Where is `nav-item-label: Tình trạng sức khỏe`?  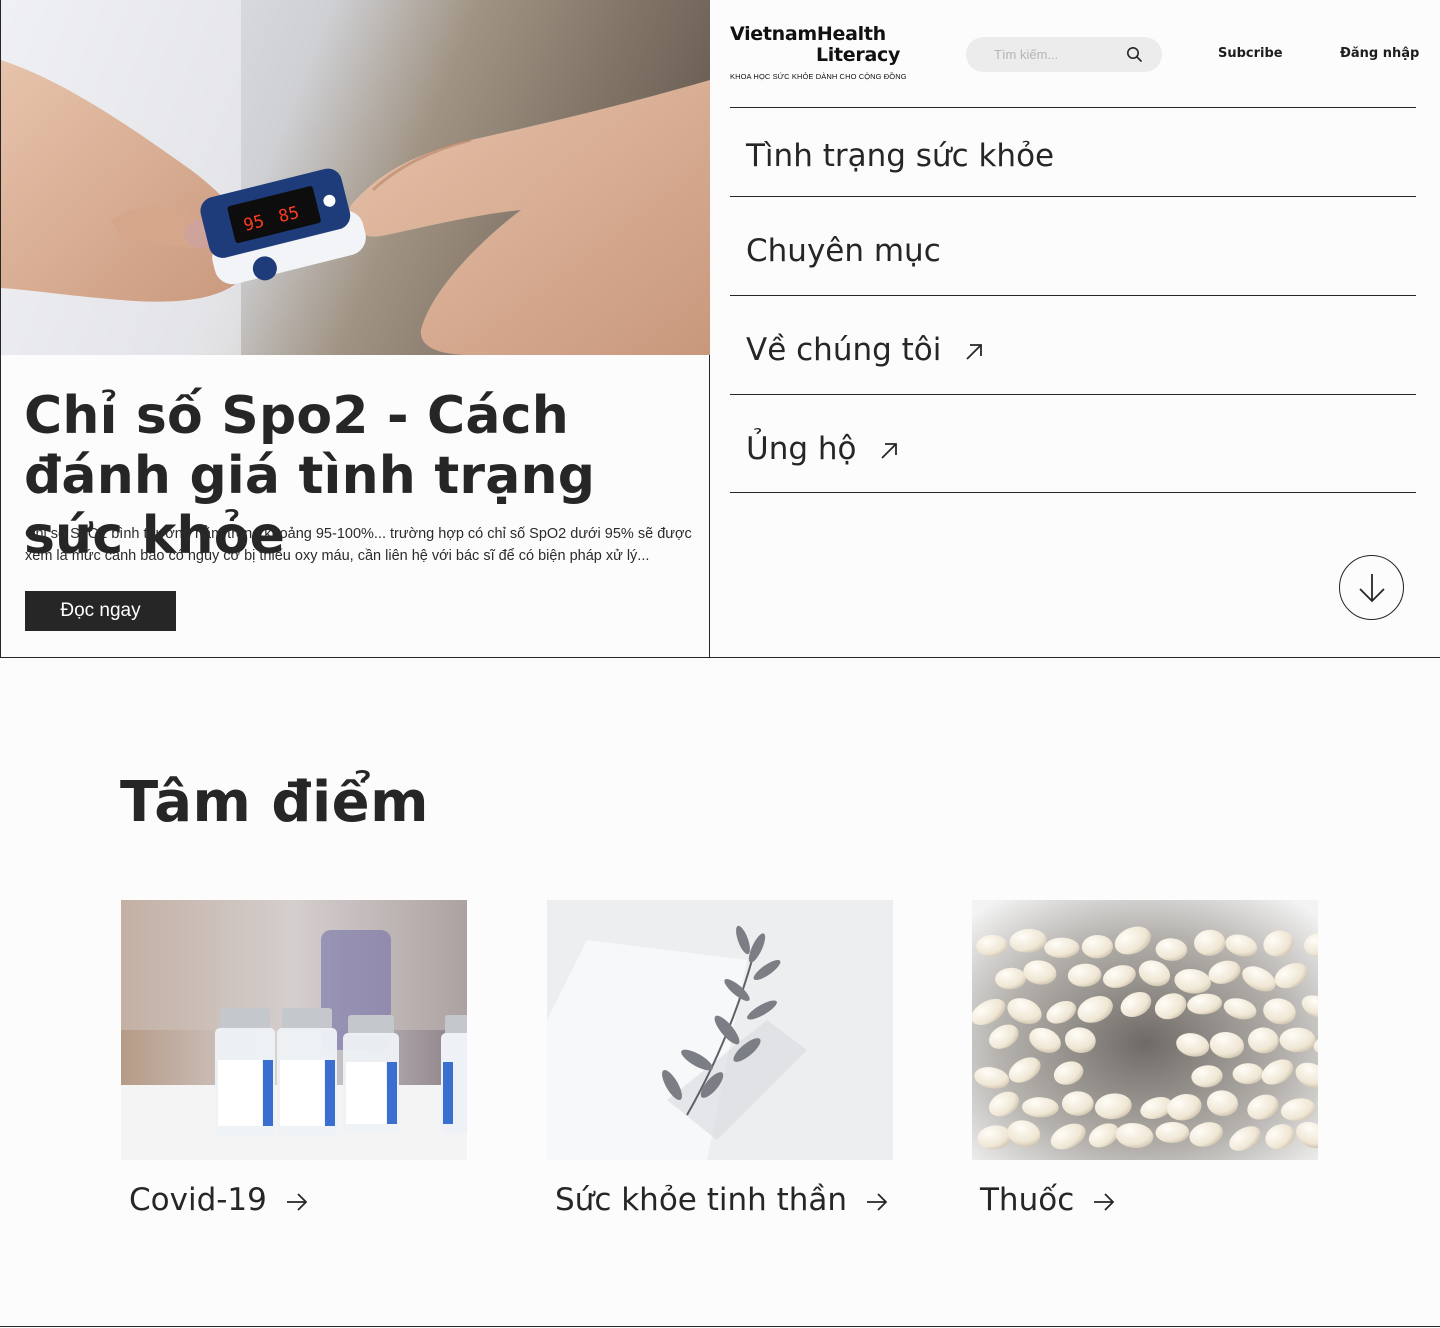
nav-item-label: Tình trạng sức khỏe is located at coordinates (900, 156).